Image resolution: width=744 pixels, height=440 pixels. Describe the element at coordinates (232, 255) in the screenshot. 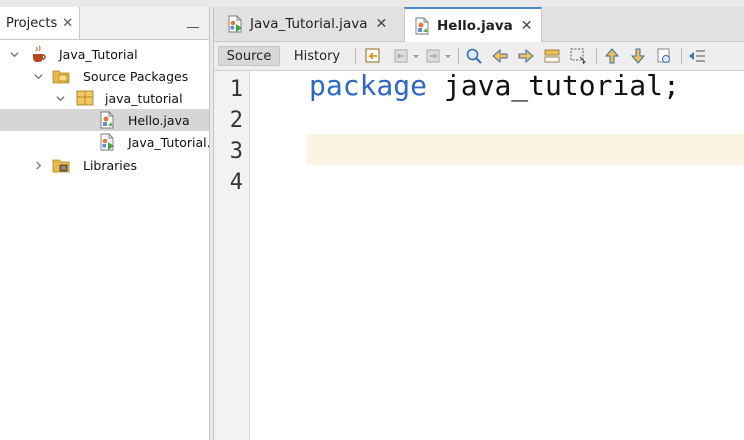

I see `line-number-gutter: 1 2 3 4` at that location.